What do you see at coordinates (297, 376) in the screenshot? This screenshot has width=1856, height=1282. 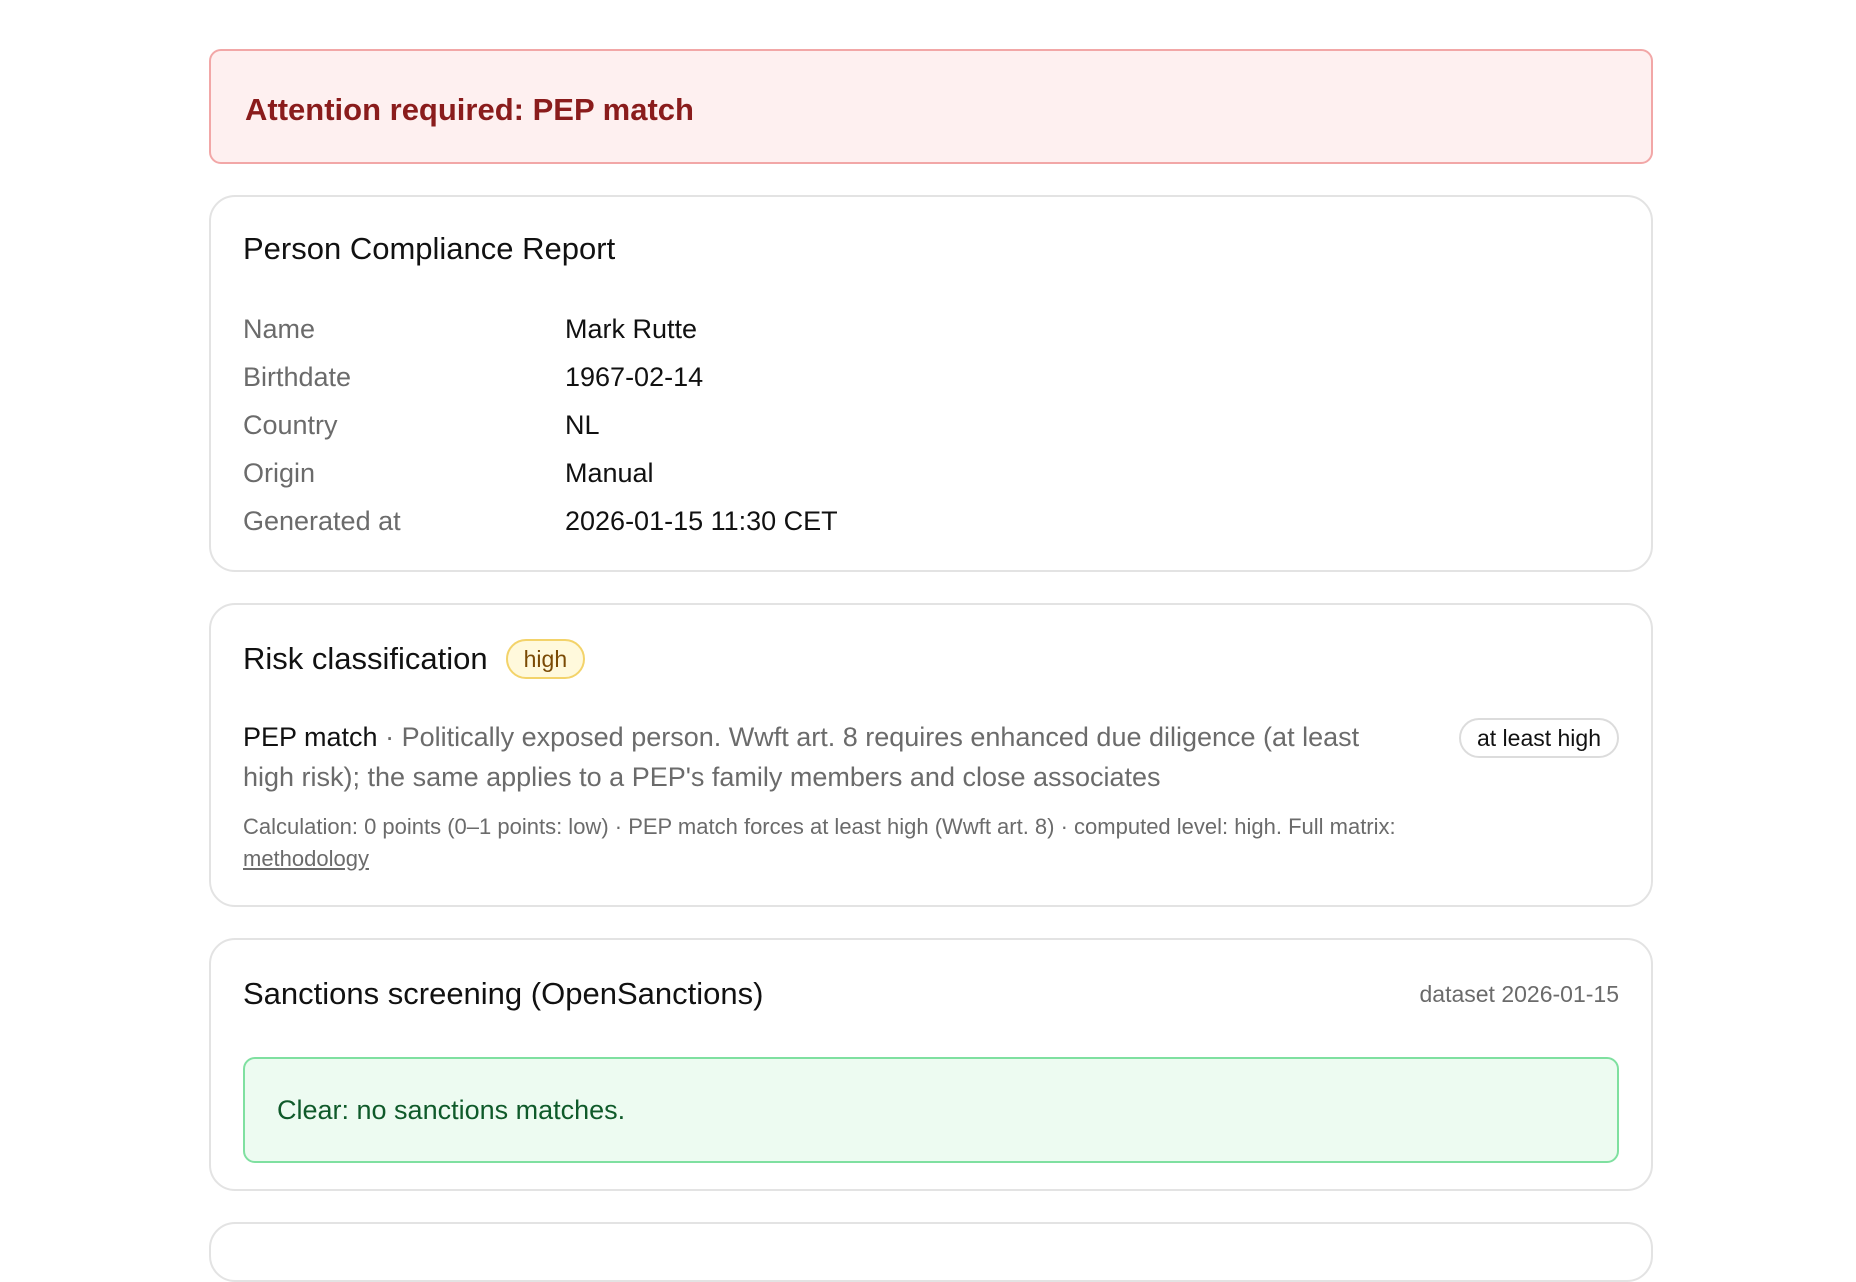 I see `detail-label: Birthdate` at bounding box center [297, 376].